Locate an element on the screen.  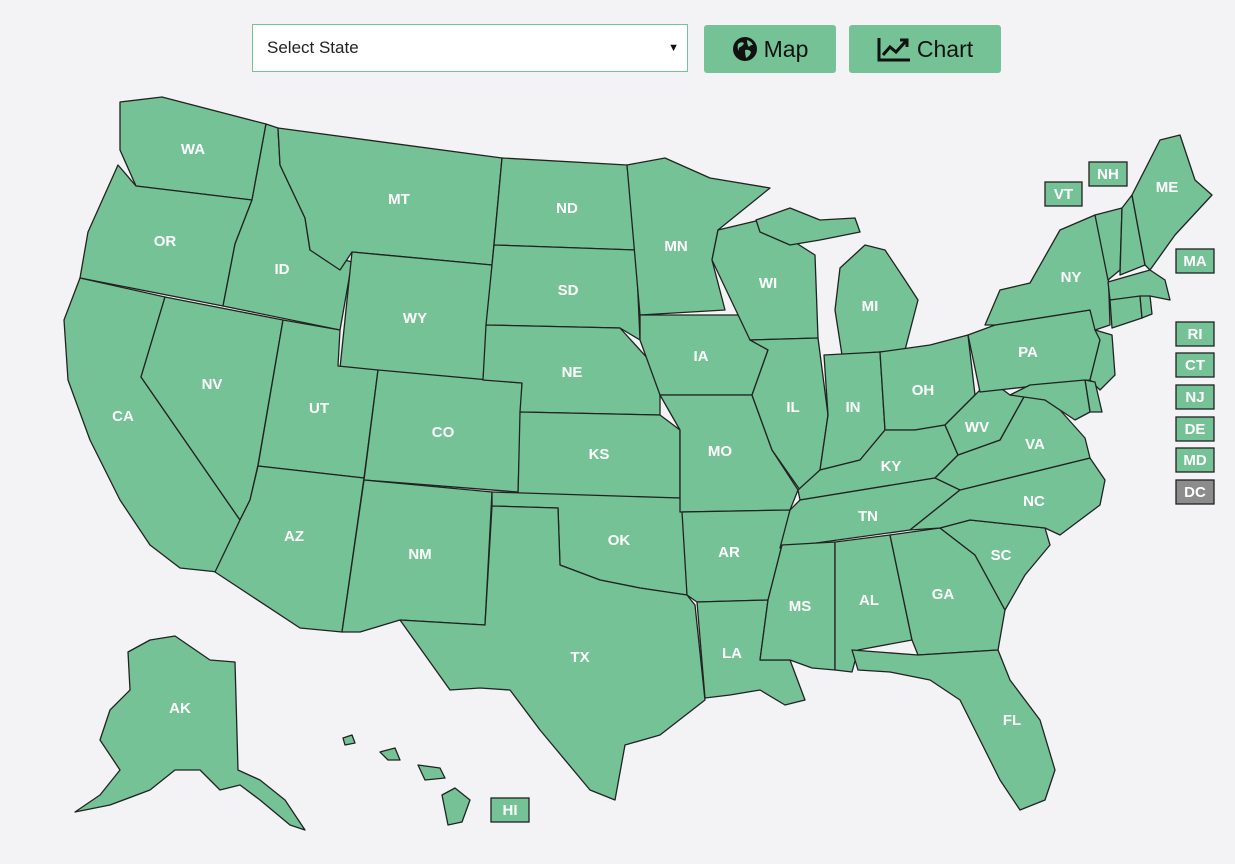
state-ct-shape is located at coordinates (1126, 312).